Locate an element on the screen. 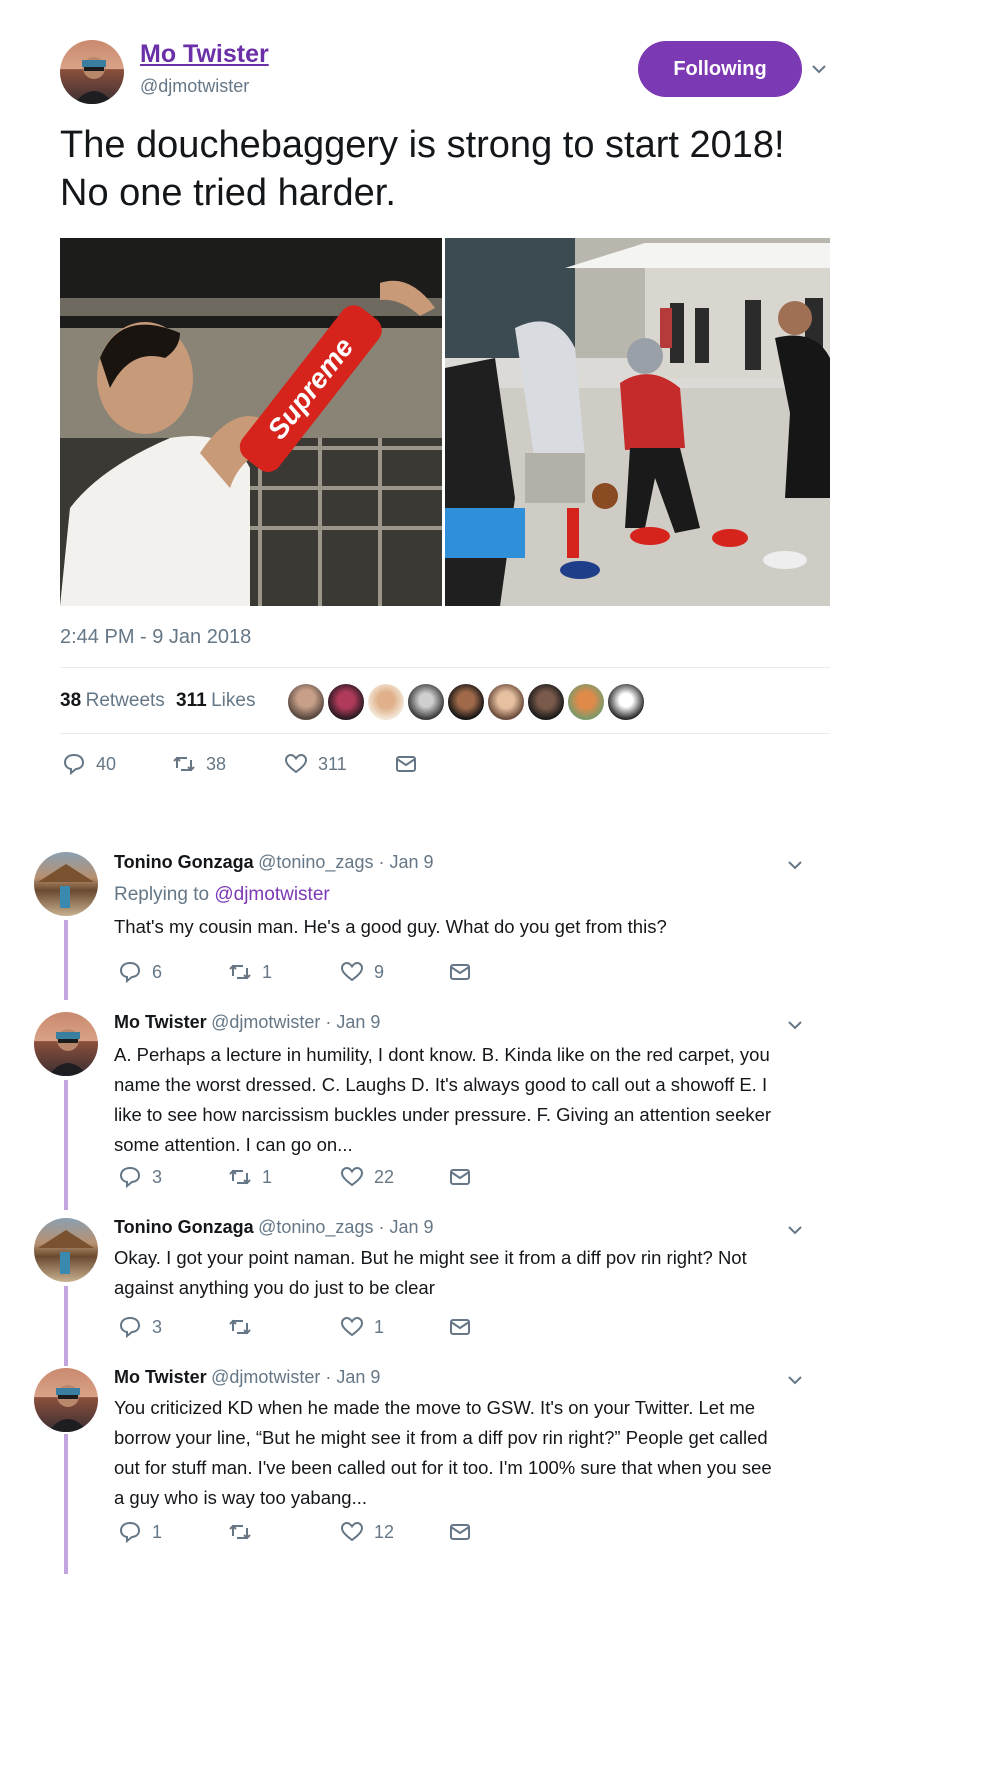  author-name: Mo Twister is located at coordinates (204, 54).